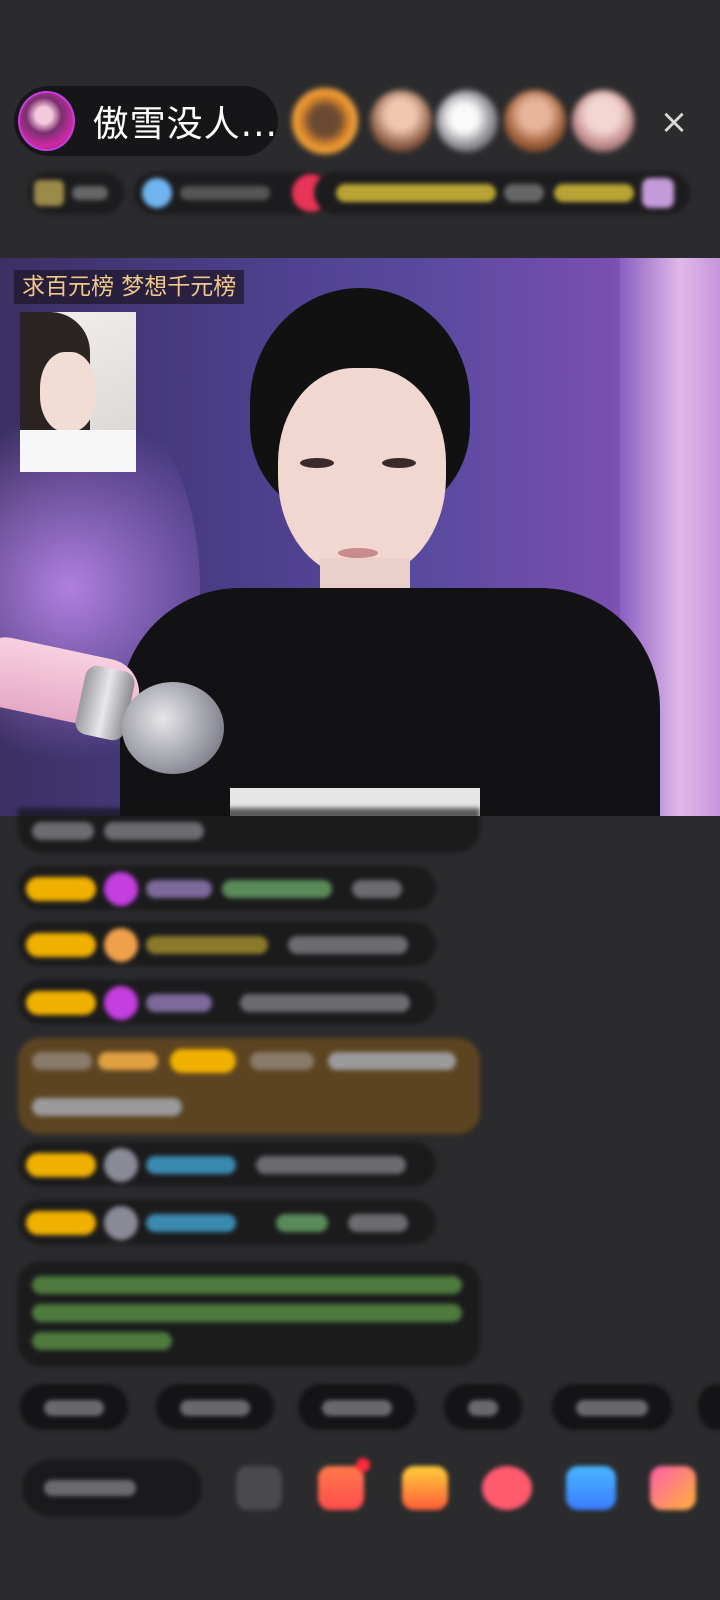 The height and width of the screenshot is (1600, 720). Describe the element at coordinates (658, 193) in the screenshot. I see `task-icon` at that location.